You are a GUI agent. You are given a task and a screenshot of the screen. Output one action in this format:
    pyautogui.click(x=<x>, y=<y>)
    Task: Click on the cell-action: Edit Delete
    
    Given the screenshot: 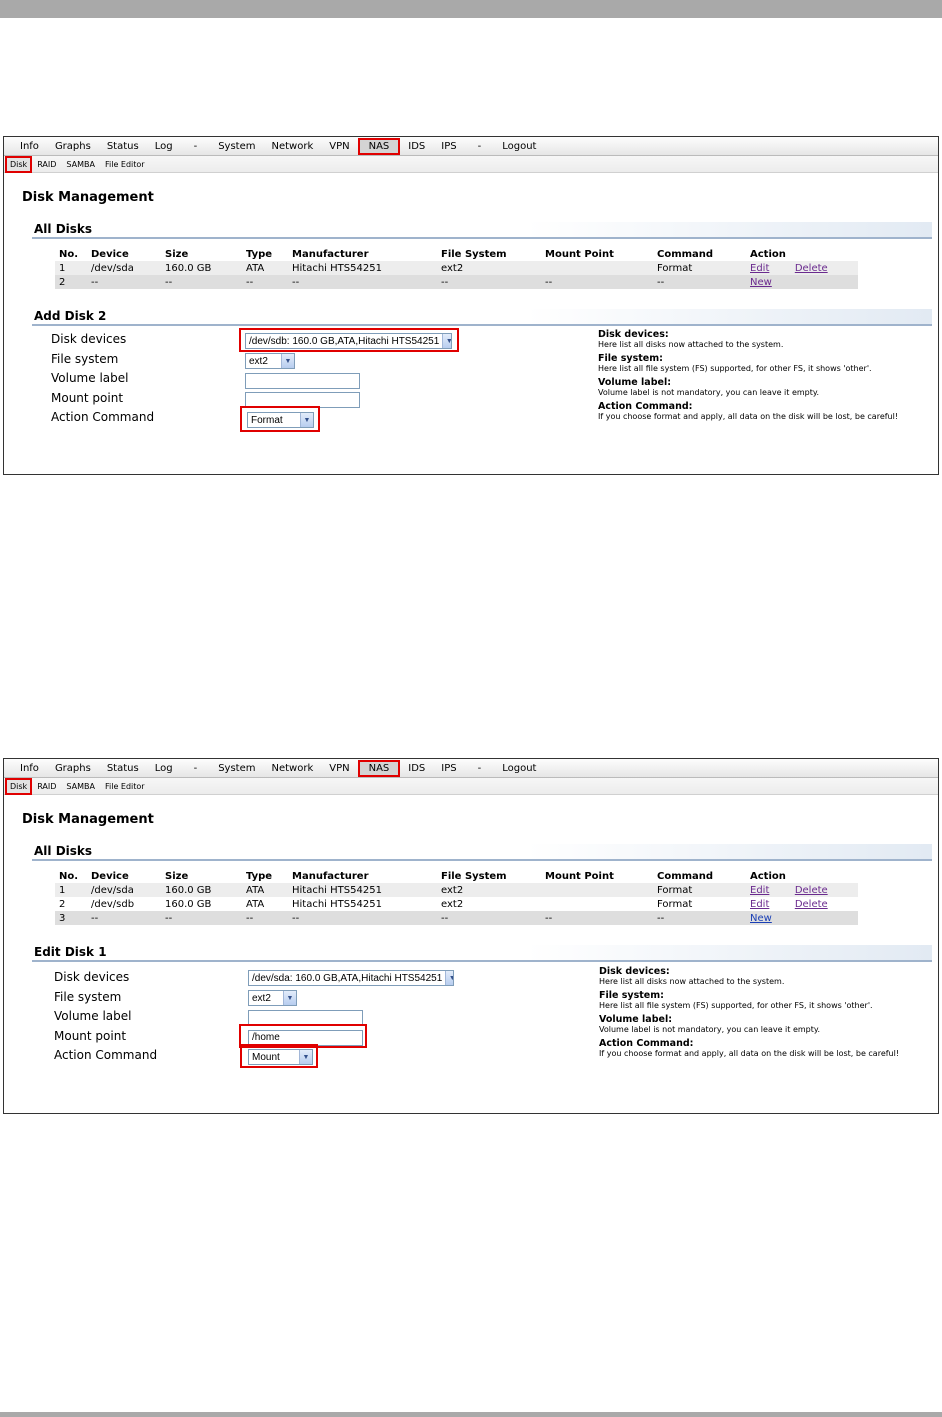 What is the action you would take?
    pyautogui.click(x=802, y=268)
    